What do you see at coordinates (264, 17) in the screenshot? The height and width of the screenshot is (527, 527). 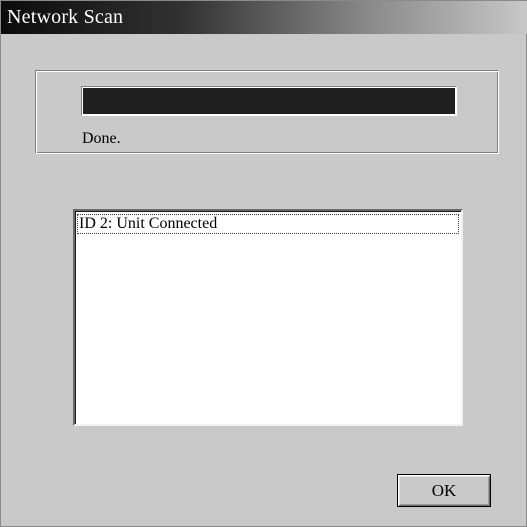 I see `title-bar: Network Scan` at bounding box center [264, 17].